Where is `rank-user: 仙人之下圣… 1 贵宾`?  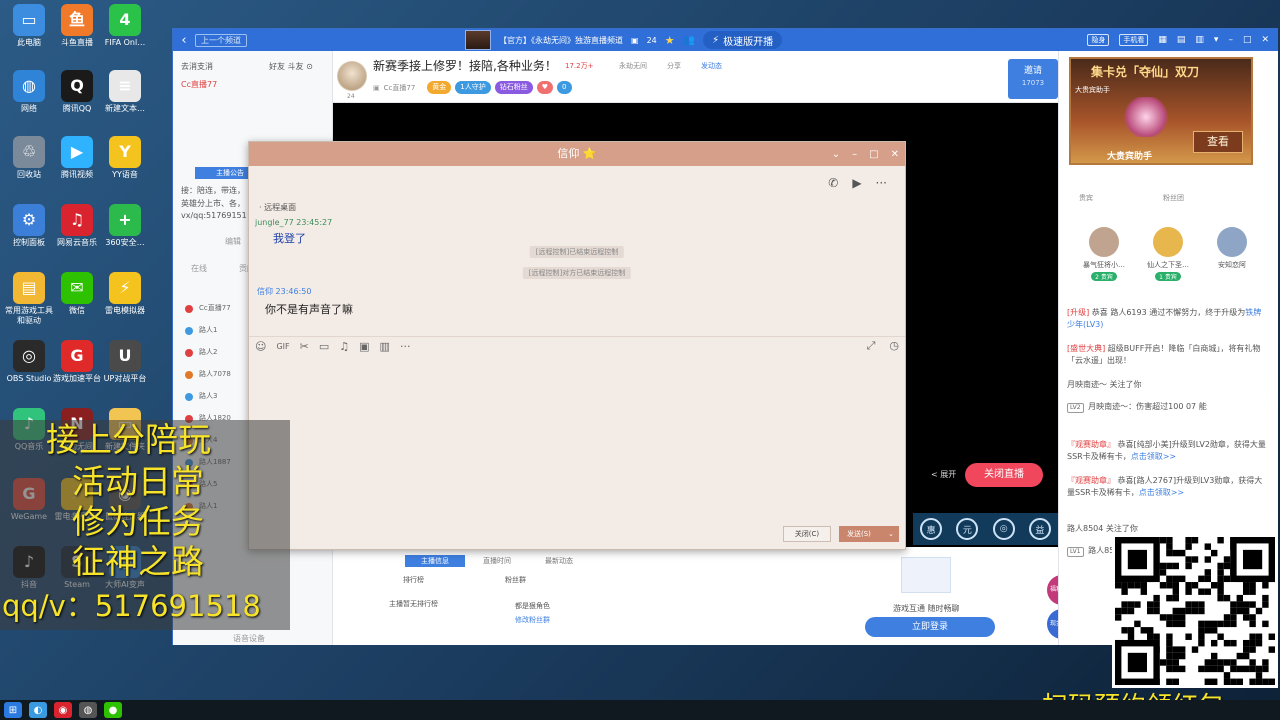
rank-user: 仙人之下圣… 1 贵宾 is located at coordinates (1168, 254).